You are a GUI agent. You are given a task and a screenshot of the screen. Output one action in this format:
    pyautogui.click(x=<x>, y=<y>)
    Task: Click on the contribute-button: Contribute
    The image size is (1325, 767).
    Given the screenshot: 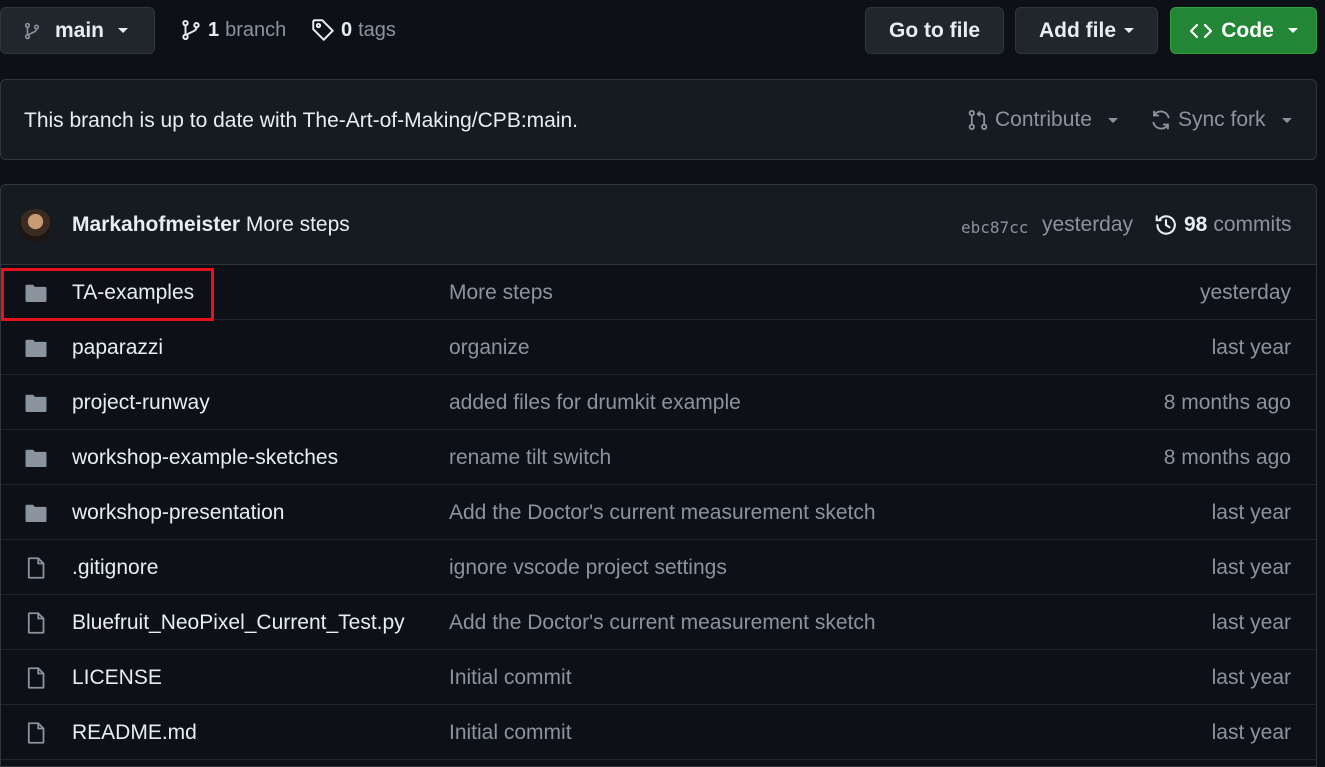 What is the action you would take?
    pyautogui.click(x=1042, y=120)
    